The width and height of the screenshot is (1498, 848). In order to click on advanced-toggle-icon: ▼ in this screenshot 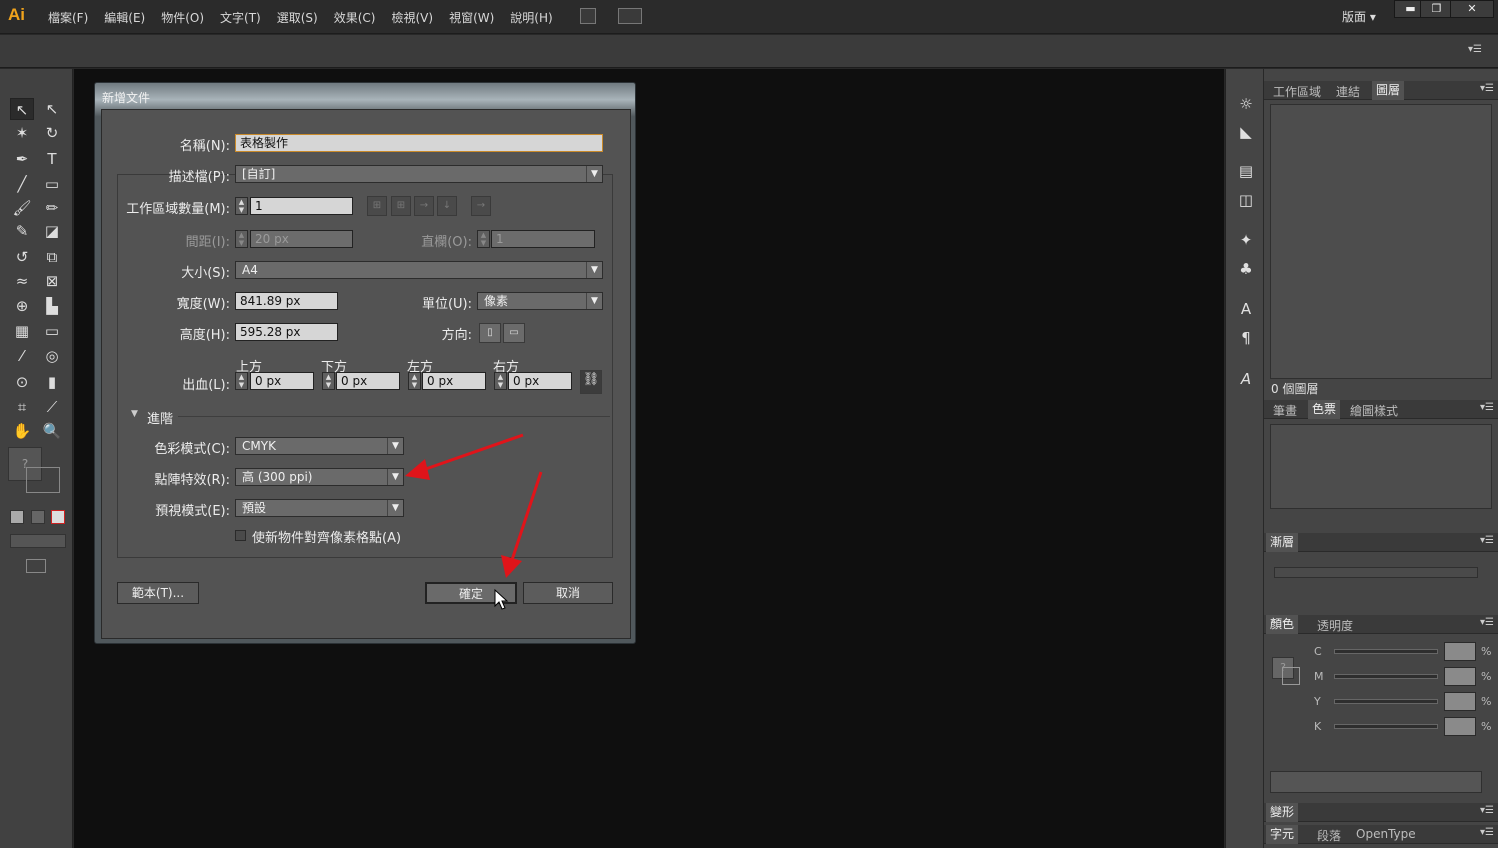, I will do `click(134, 414)`.